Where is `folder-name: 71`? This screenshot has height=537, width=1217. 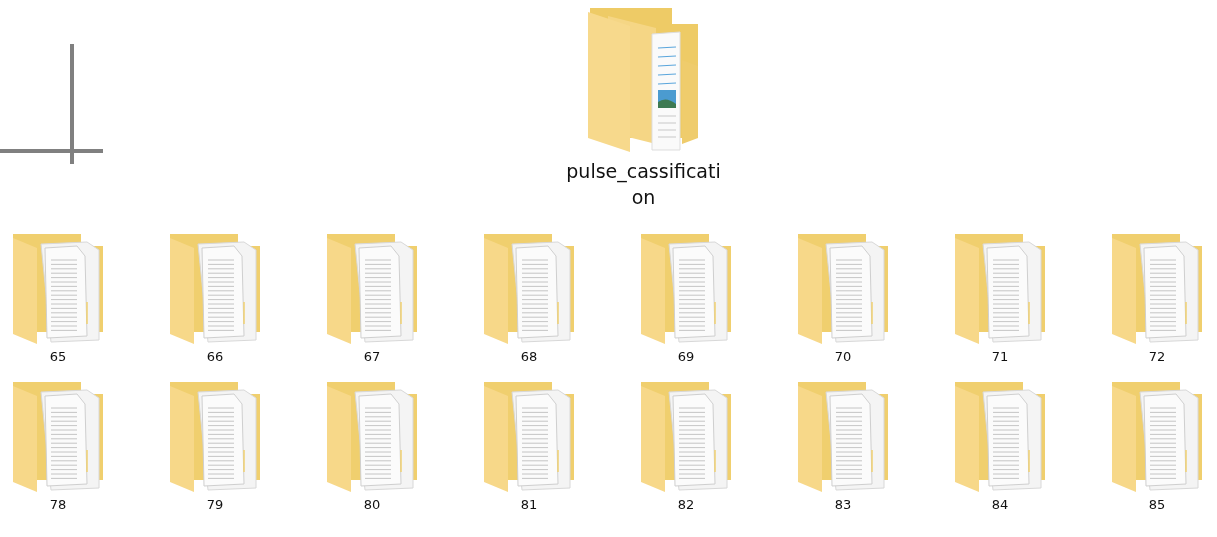 folder-name: 71 is located at coordinates (1000, 356).